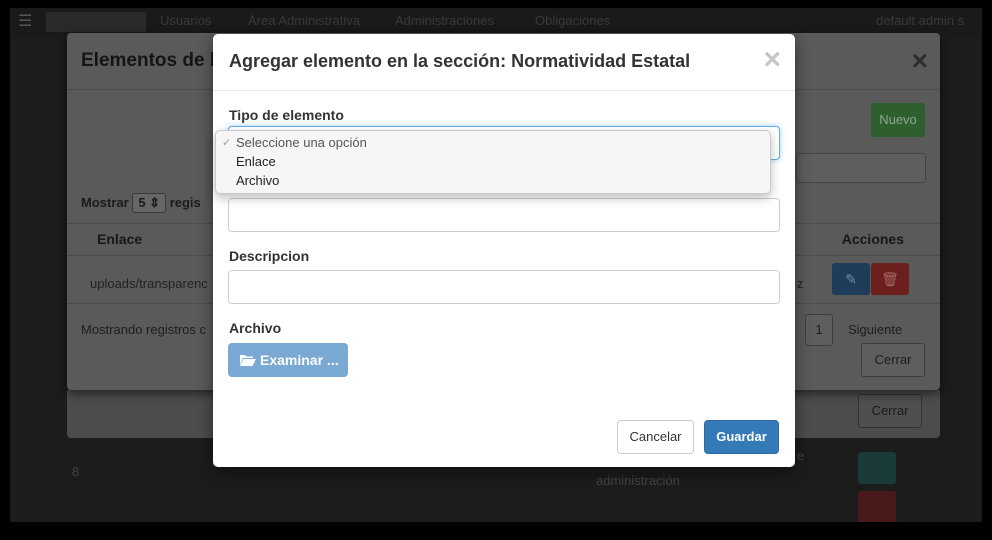  What do you see at coordinates (149, 283) in the screenshot?
I see `table-cell-enlace: uploads/transparenc` at bounding box center [149, 283].